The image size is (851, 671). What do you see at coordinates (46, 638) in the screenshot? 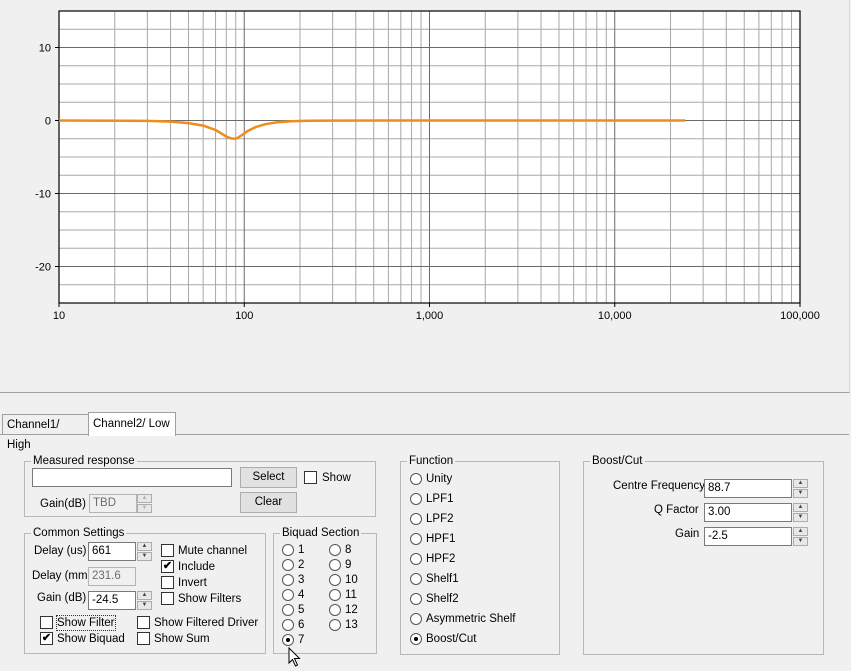
I see `show-biquad-checkbox: ✔` at bounding box center [46, 638].